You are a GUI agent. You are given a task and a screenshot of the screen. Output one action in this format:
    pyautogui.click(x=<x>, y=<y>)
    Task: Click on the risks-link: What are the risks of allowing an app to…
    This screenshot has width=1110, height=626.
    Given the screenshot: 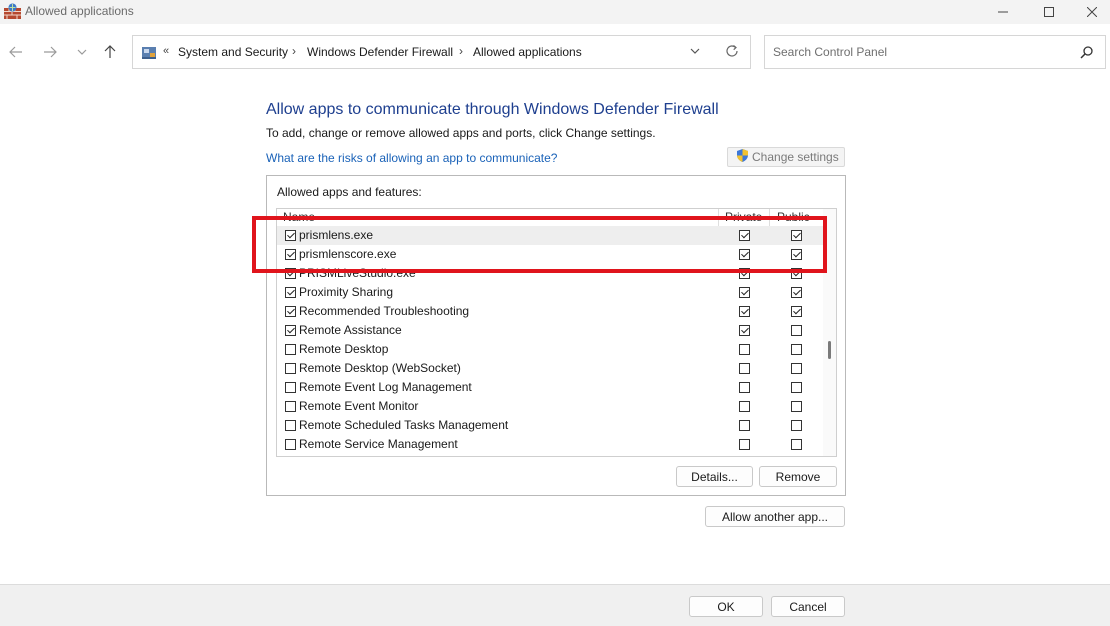 What is the action you would take?
    pyautogui.click(x=411, y=158)
    